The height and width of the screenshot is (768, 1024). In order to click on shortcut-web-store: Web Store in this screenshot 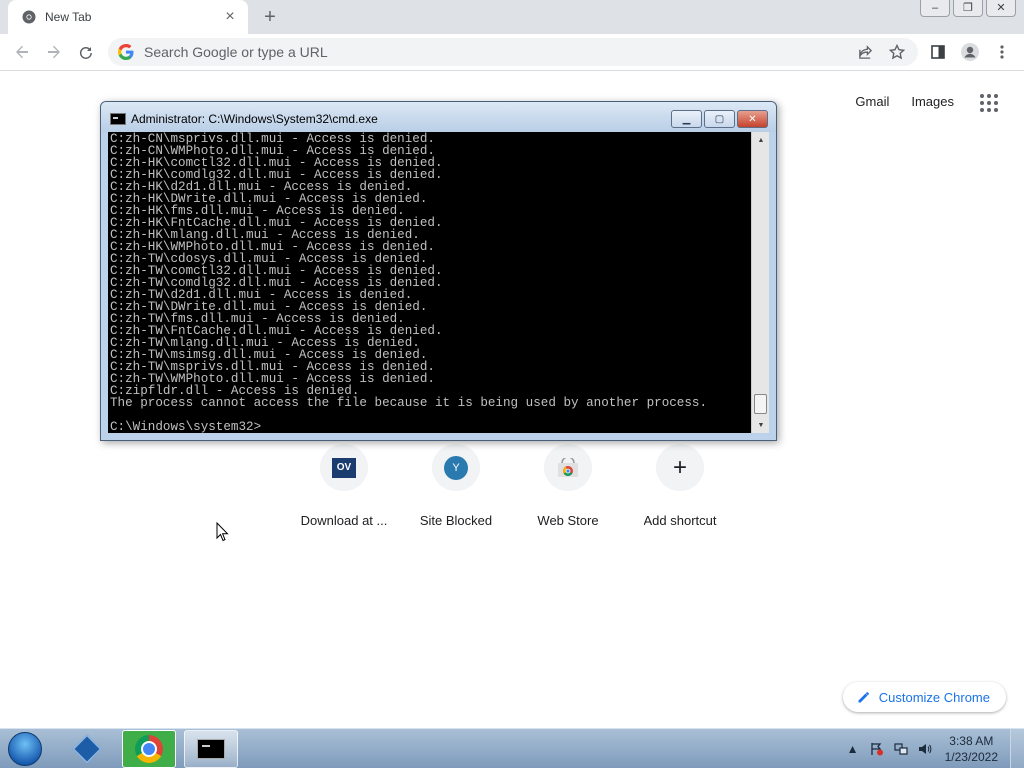, I will do `click(568, 486)`.